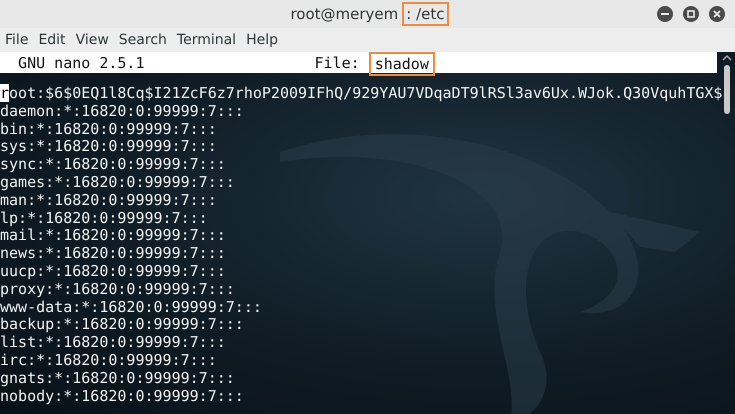  I want to click on file-line: sync:*:16820:0:99999:7:::, so click(113, 165).